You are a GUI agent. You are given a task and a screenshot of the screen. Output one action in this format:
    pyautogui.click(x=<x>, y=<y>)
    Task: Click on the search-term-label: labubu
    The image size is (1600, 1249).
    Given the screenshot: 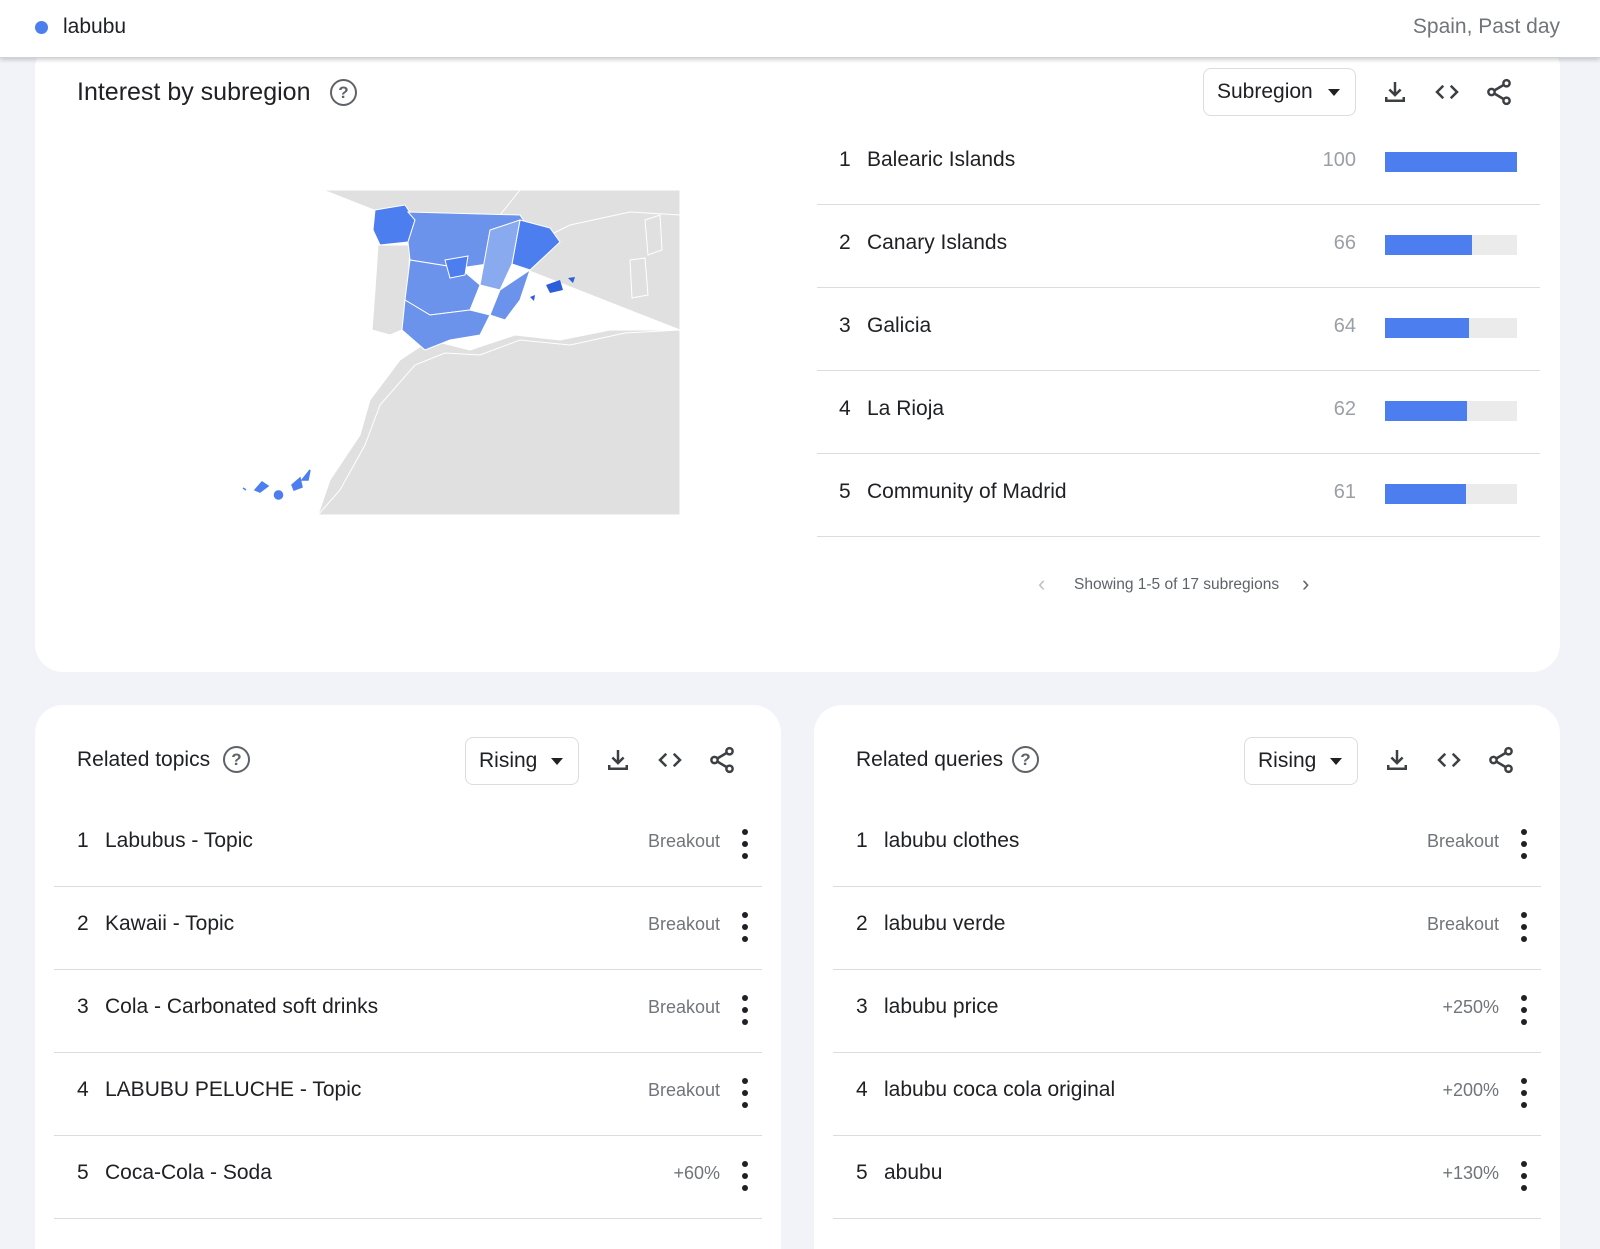 What is the action you would take?
    pyautogui.click(x=95, y=26)
    